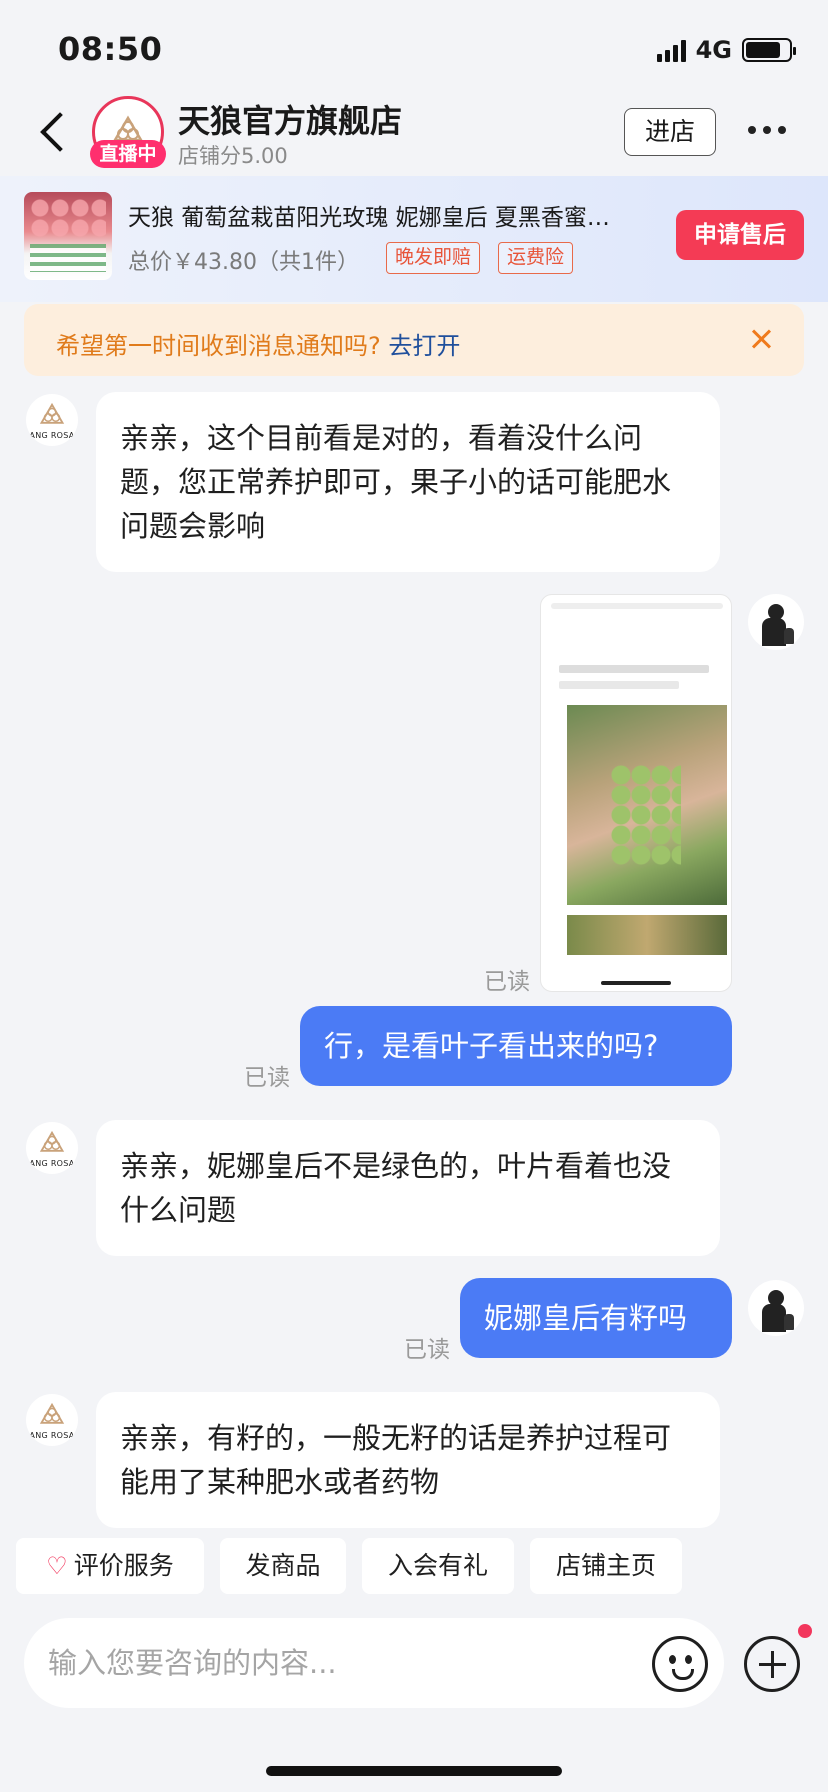 This screenshot has height=1792, width=828. What do you see at coordinates (408, 1460) in the screenshot?
I see `message-bubble-incoming: 亲亲，有籽的，一般无籽的话是养护过程可能用了某种肥水或者药物` at bounding box center [408, 1460].